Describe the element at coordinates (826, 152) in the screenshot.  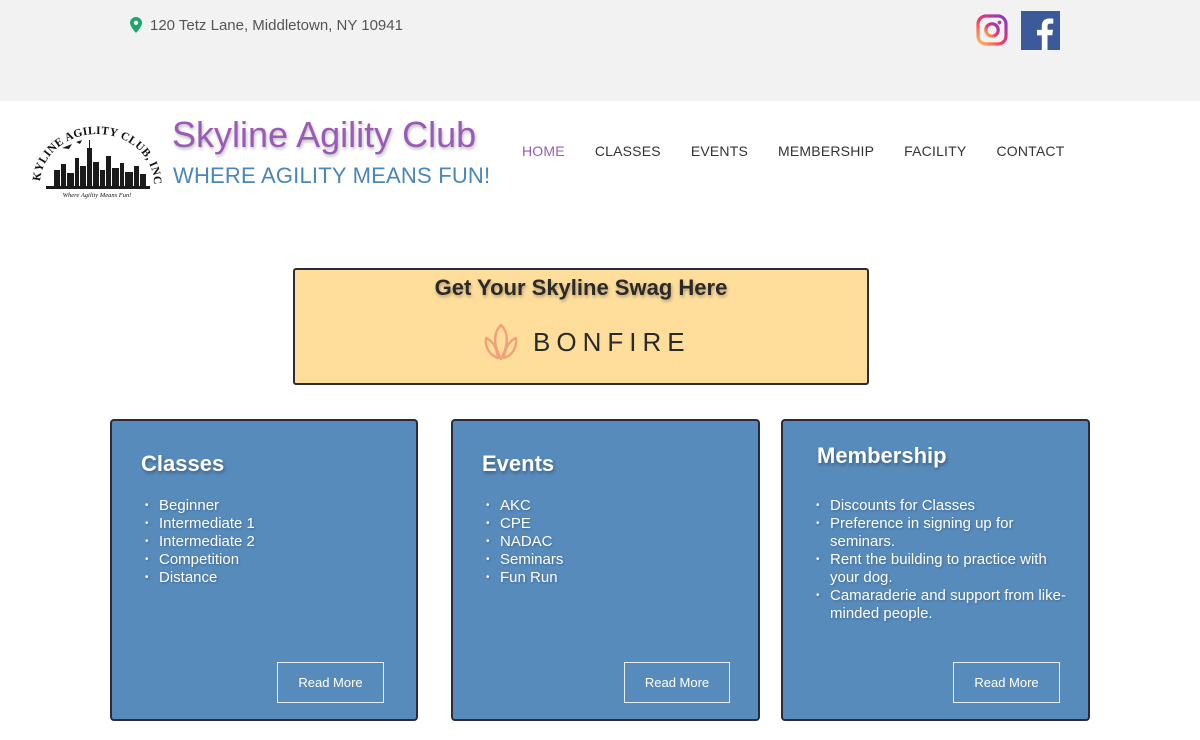
I see `nav-membership: MEMBERSHIP` at that location.